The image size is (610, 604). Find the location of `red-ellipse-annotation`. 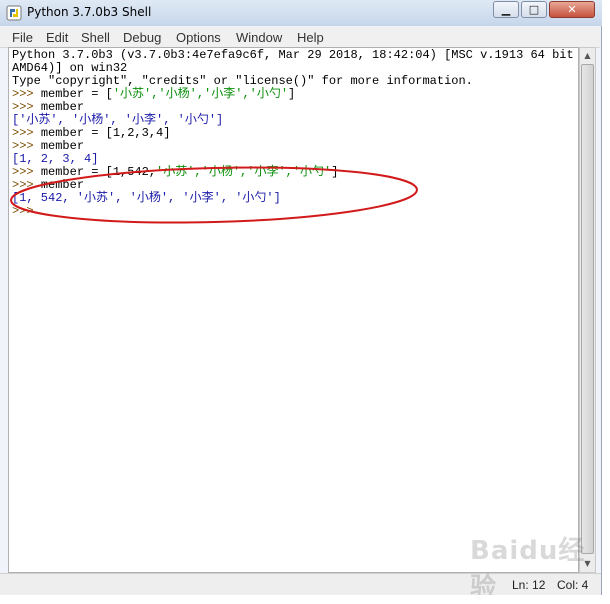

red-ellipse-annotation is located at coordinates (214, 195).